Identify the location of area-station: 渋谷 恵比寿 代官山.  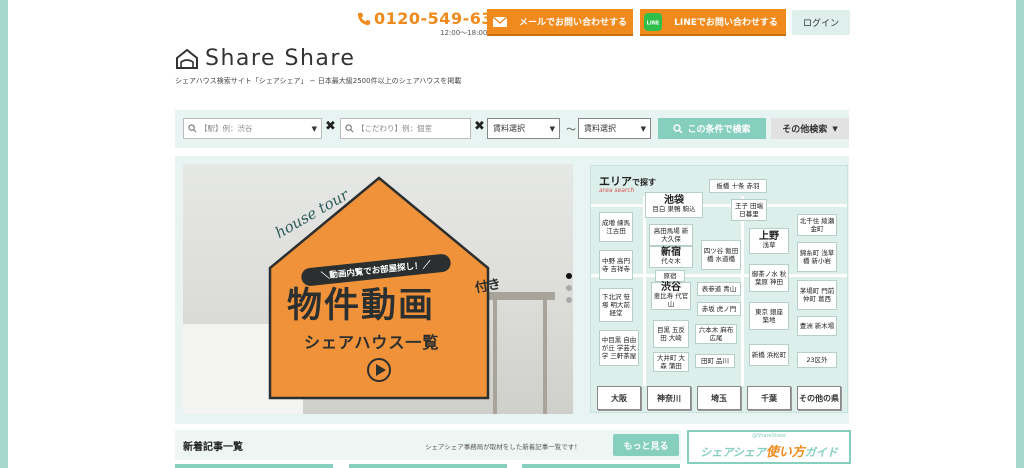
(671, 296).